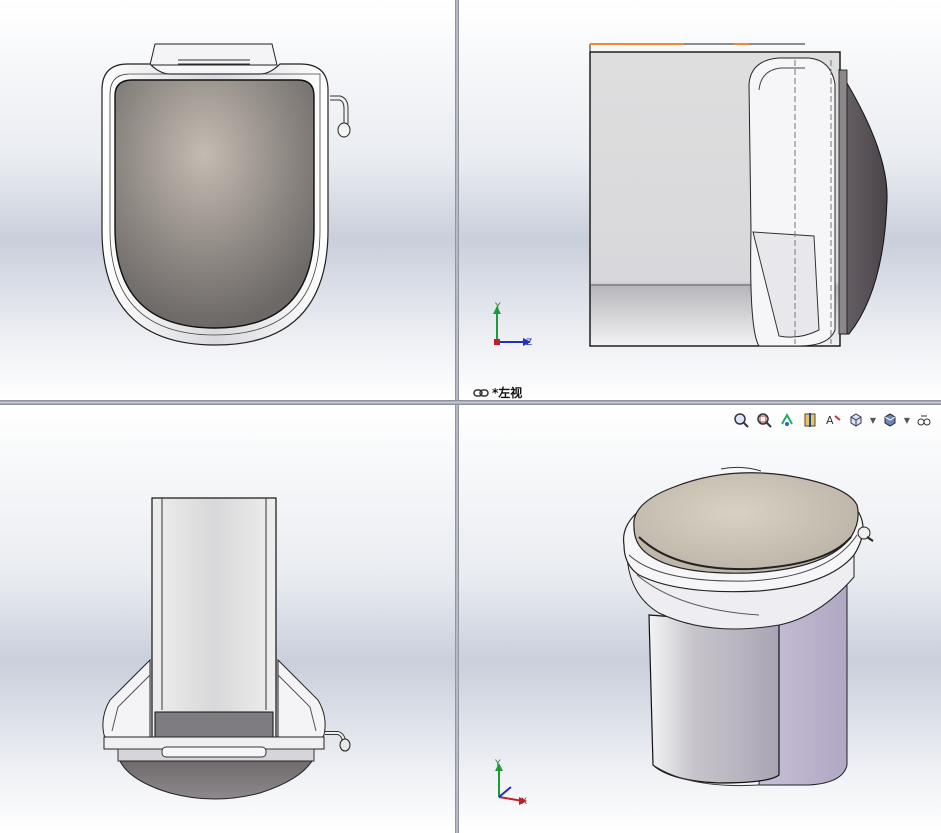  I want to click on view-name-text: *左视, so click(507, 393).